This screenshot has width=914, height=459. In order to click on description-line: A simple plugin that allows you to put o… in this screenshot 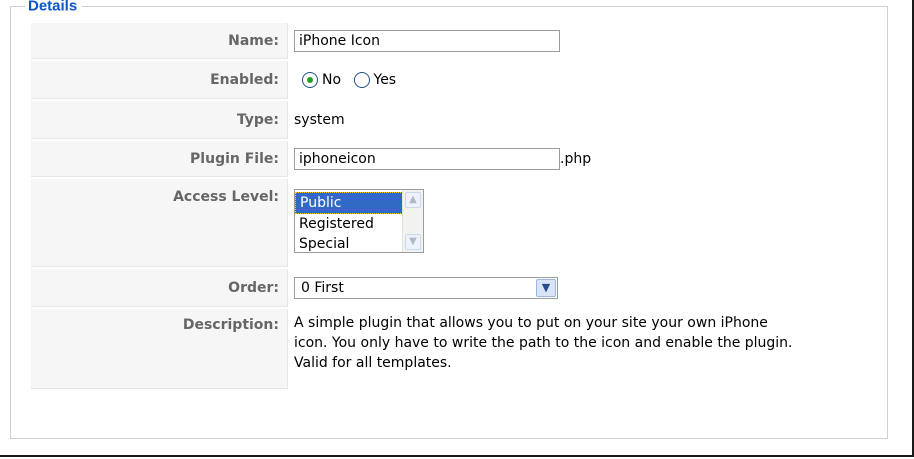, I will do `click(531, 323)`.